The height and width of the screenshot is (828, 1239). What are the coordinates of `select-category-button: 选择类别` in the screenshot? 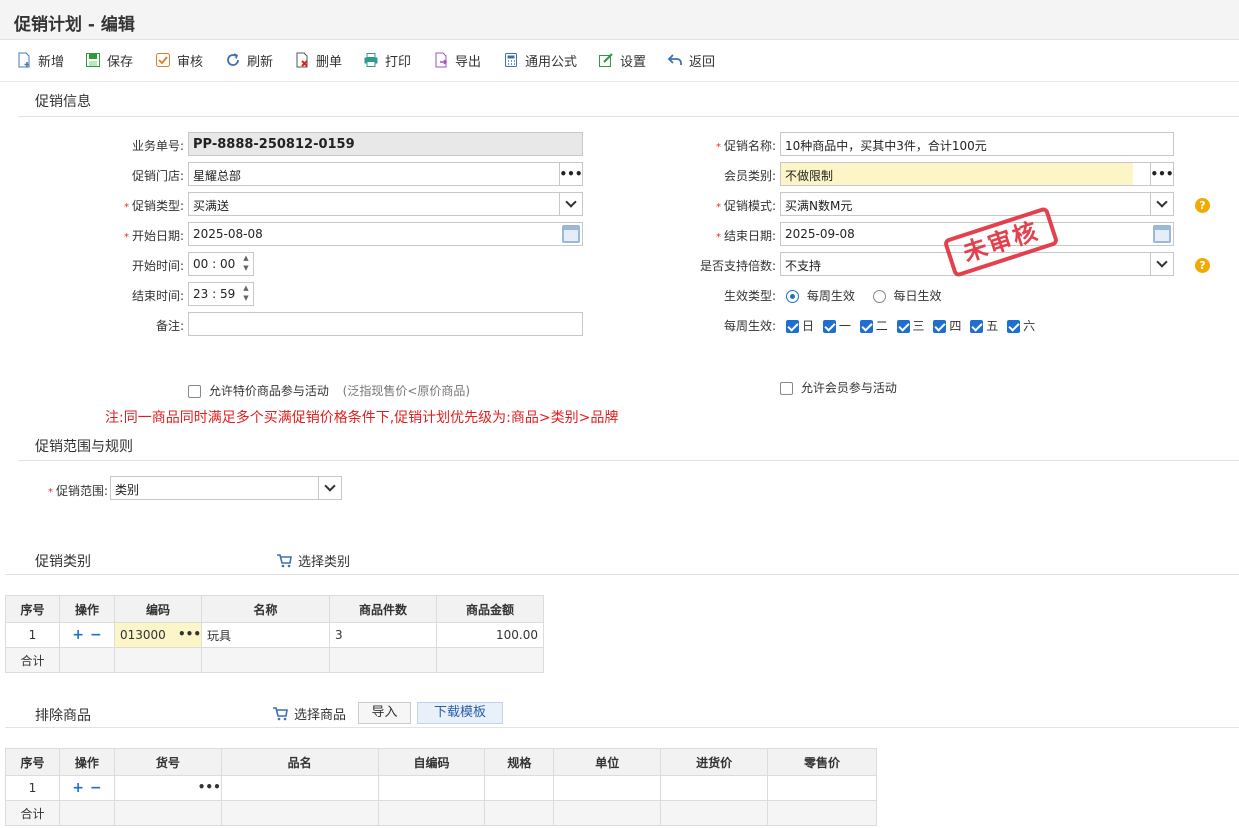 It's located at (313, 560).